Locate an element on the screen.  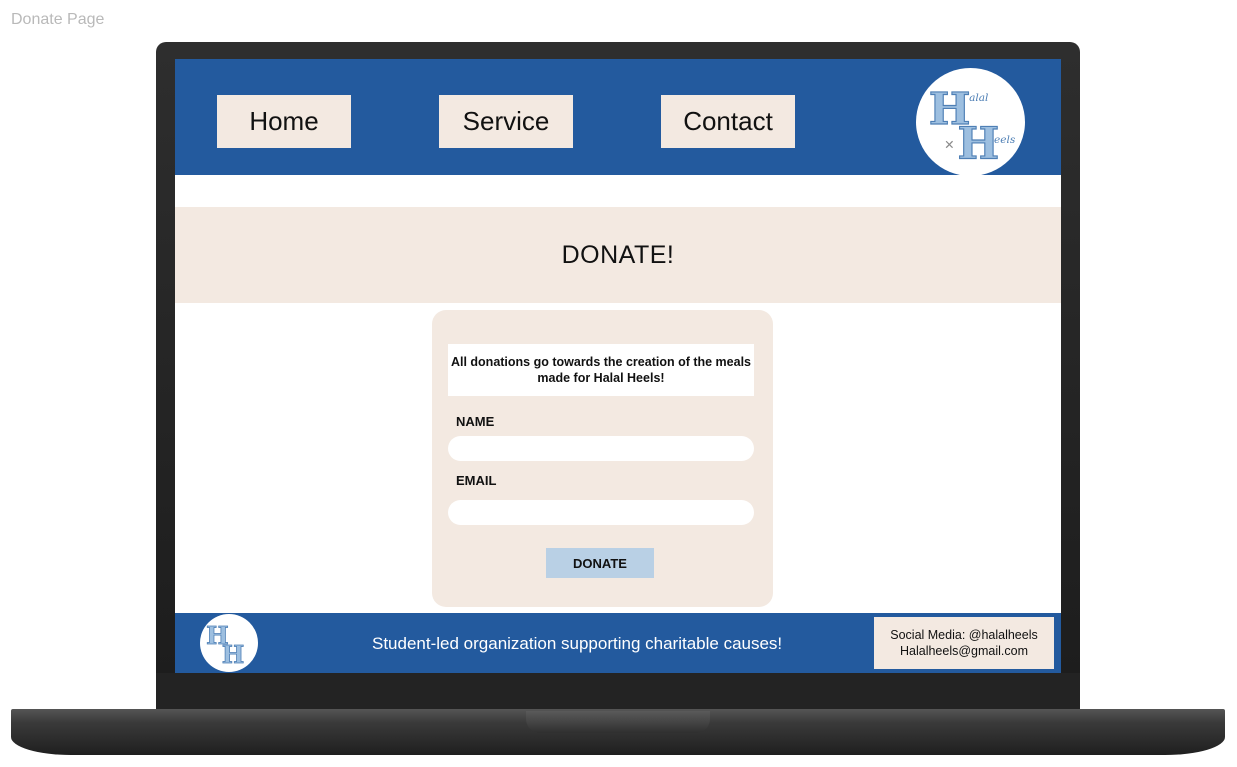
site-header: Home Service Contact H H alal eels ✕ is located at coordinates (618, 117).